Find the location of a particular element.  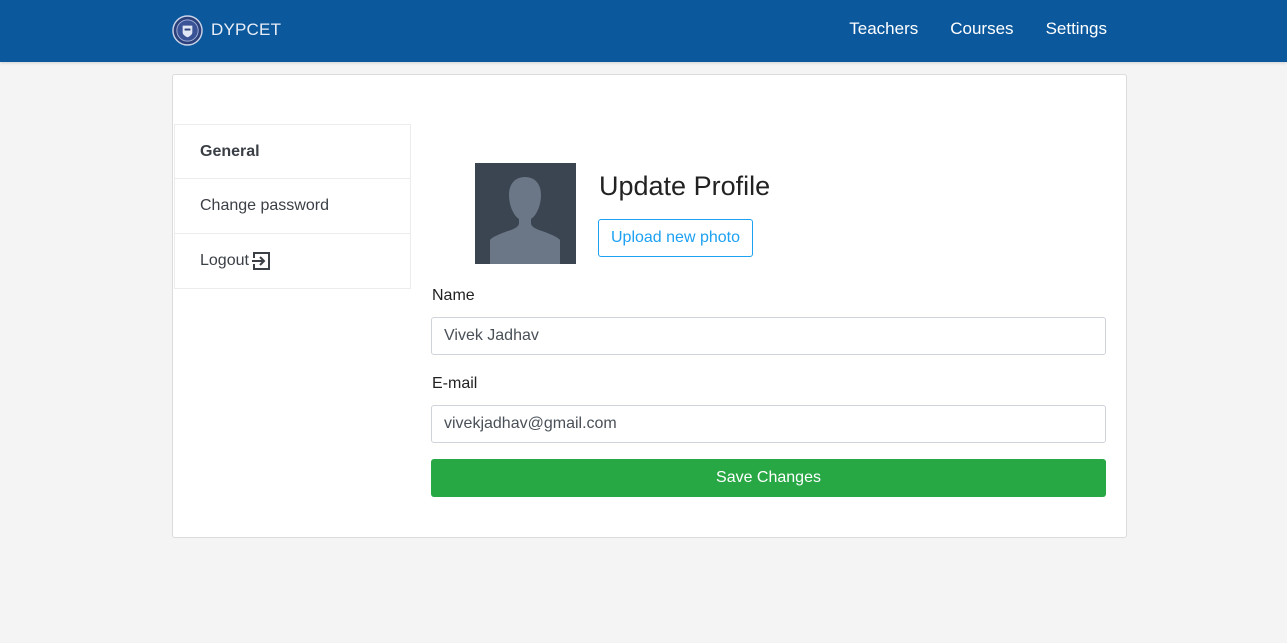

save-changes-button: Save Changes is located at coordinates (768, 478).